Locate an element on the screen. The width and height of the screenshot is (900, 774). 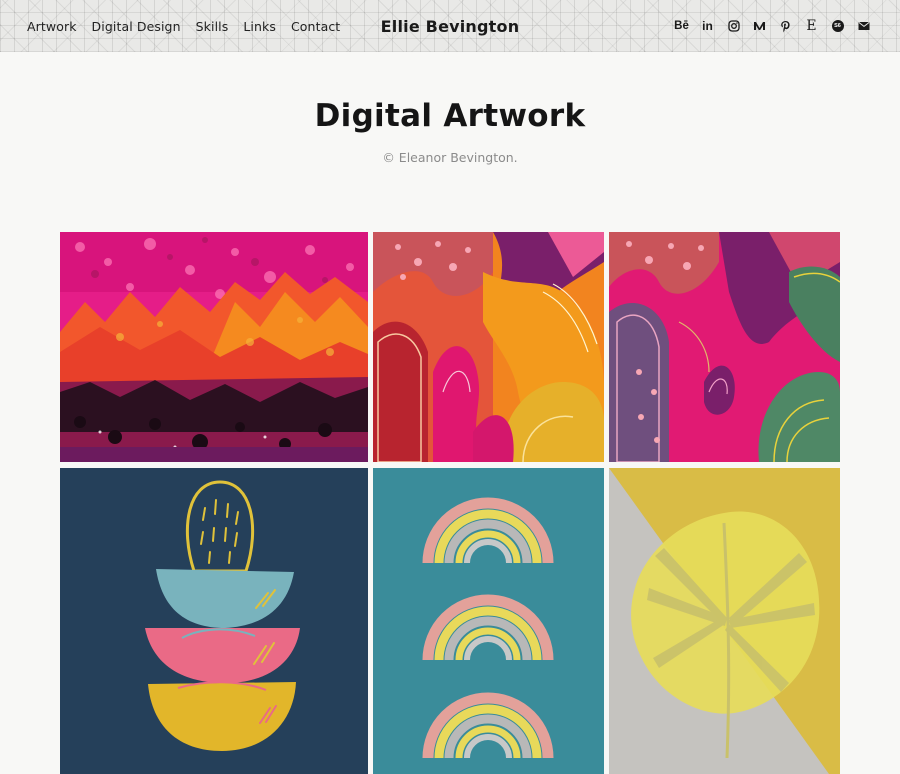
gallery-item-rainbows is located at coordinates (488, 621).